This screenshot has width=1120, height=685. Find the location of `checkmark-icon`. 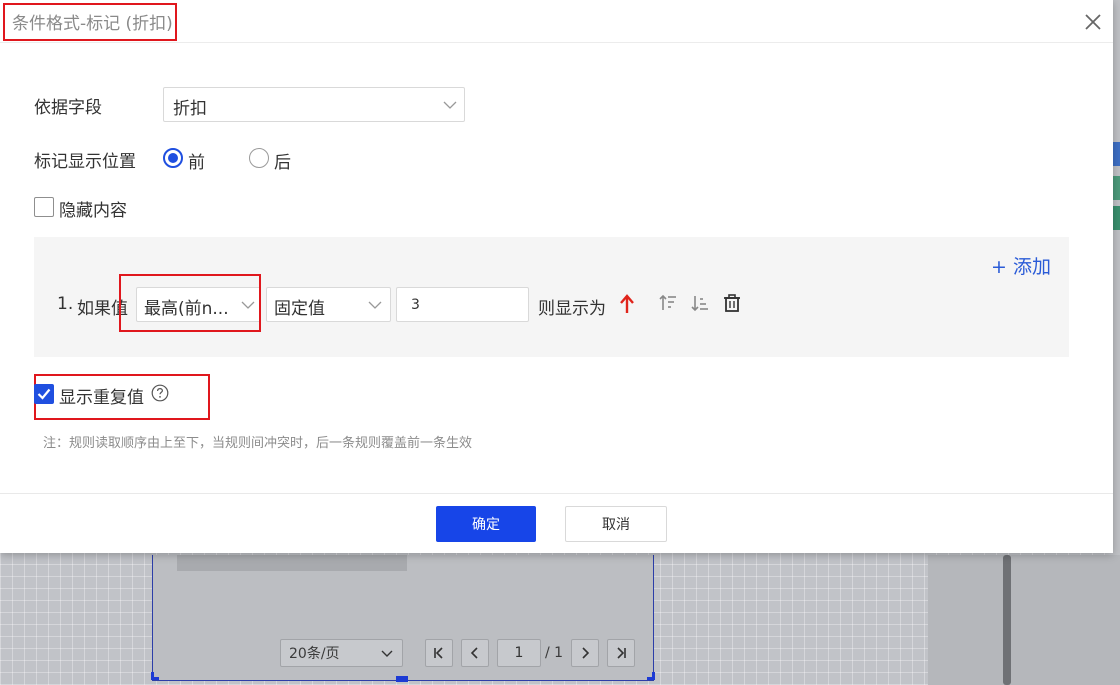

checkmark-icon is located at coordinates (44, 394).